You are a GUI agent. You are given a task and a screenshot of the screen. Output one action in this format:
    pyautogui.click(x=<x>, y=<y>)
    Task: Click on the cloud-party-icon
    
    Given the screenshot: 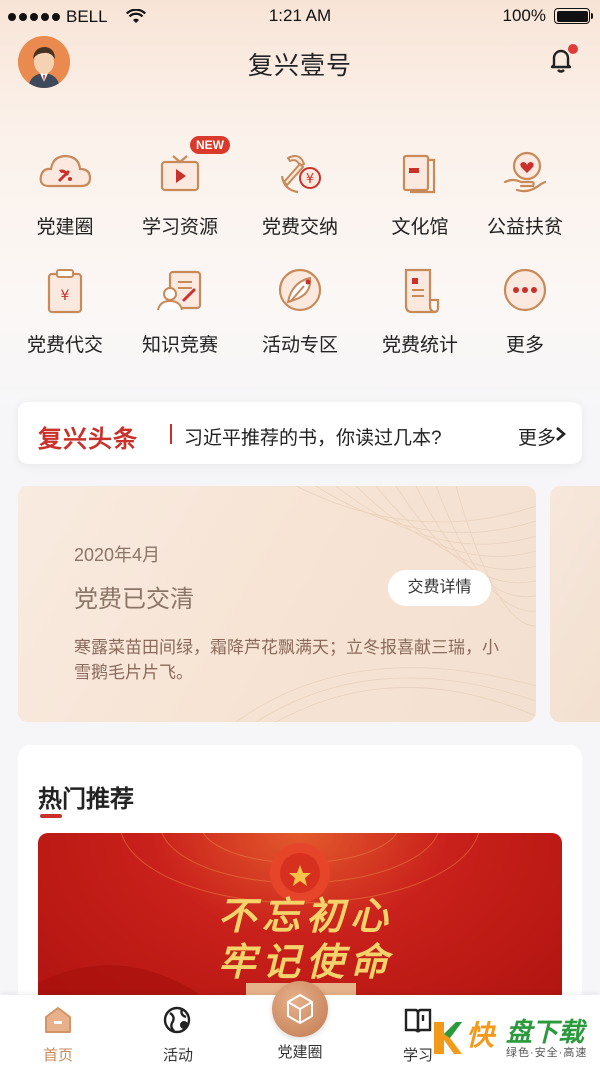 What is the action you would take?
    pyautogui.click(x=65, y=171)
    